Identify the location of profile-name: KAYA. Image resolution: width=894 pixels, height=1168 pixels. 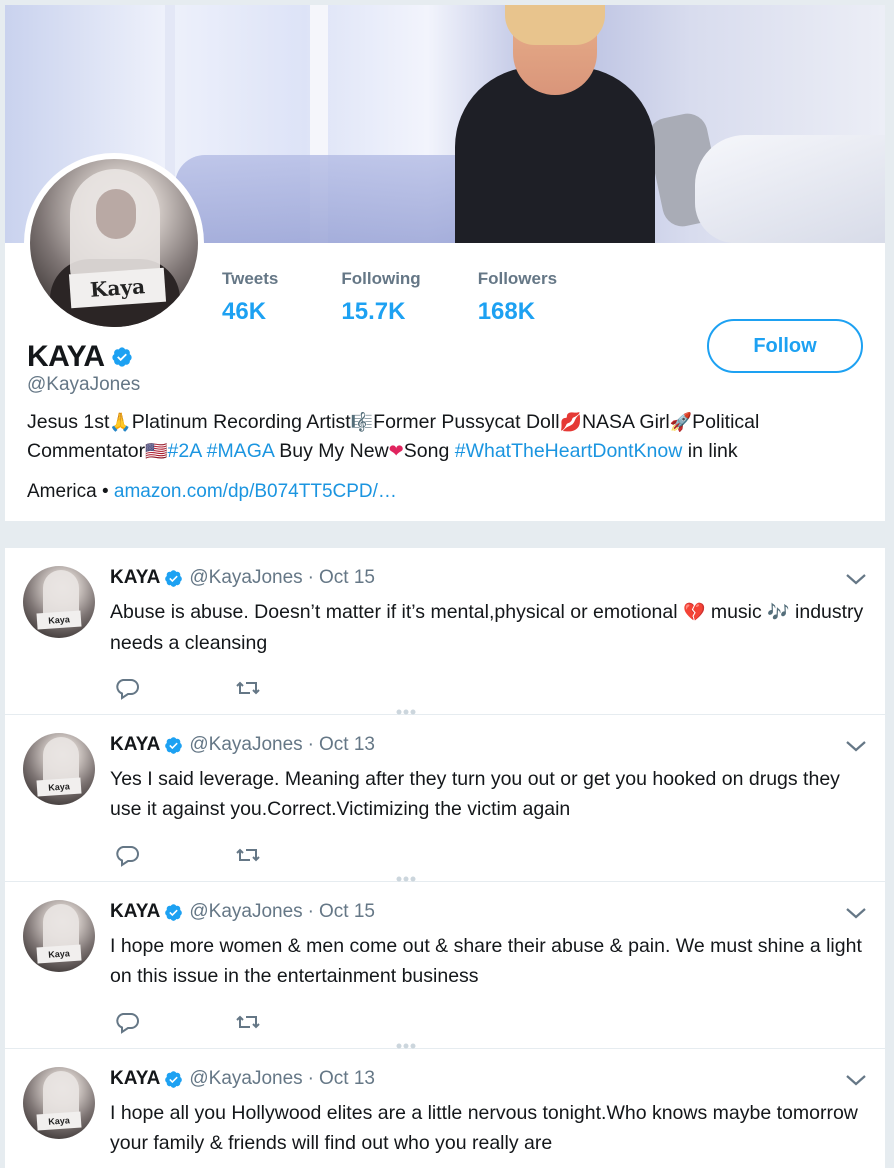
(66, 357).